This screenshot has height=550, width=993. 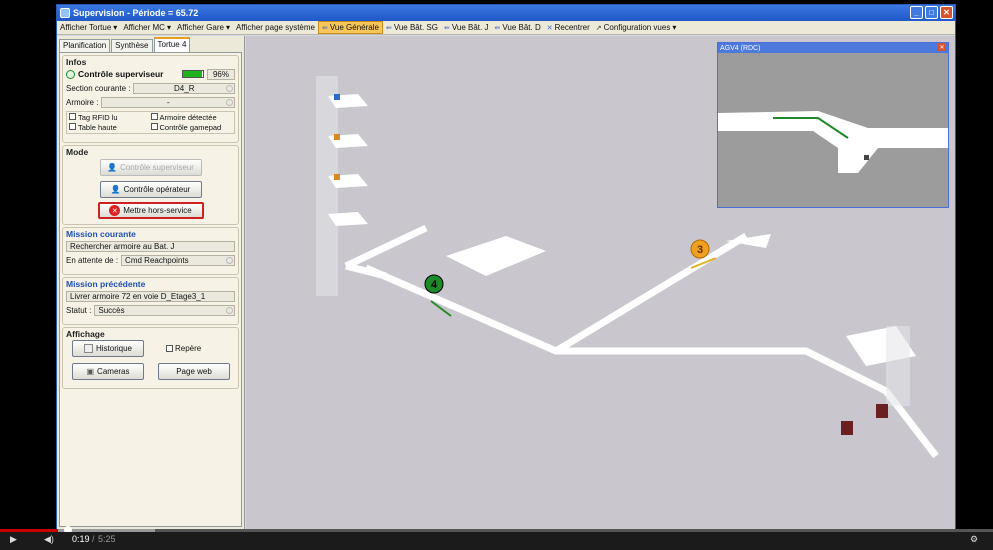 I want to click on inset-title: AGV4 (RDC), so click(x=740, y=48).